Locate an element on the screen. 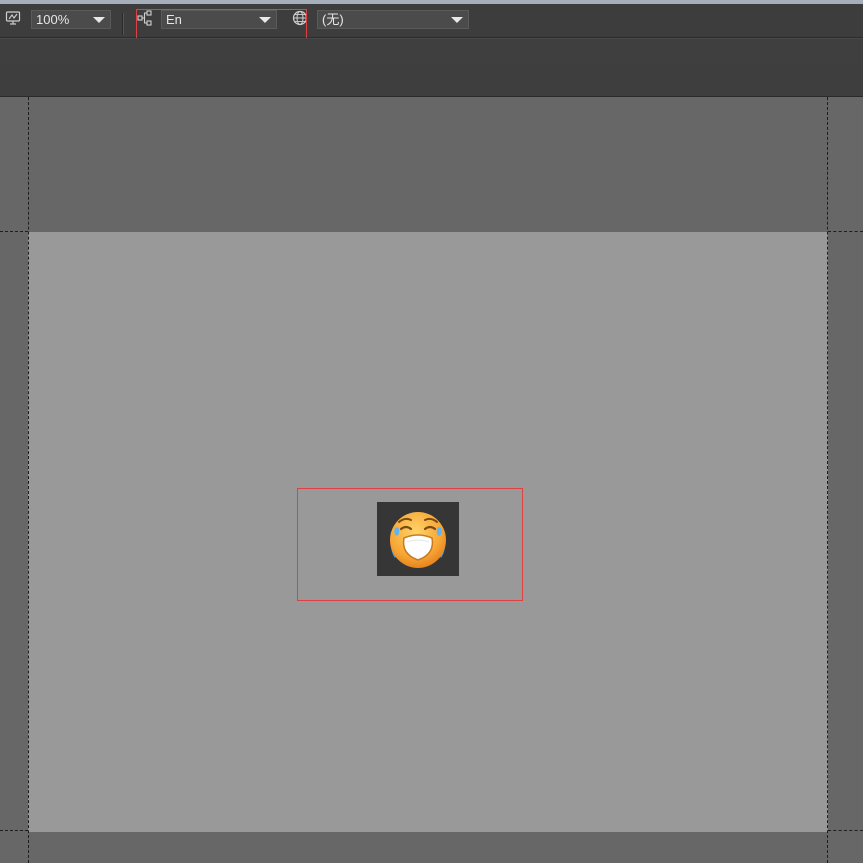 Image resolution: width=863 pixels, height=863 pixels. crying-face-icon is located at coordinates (418, 540).